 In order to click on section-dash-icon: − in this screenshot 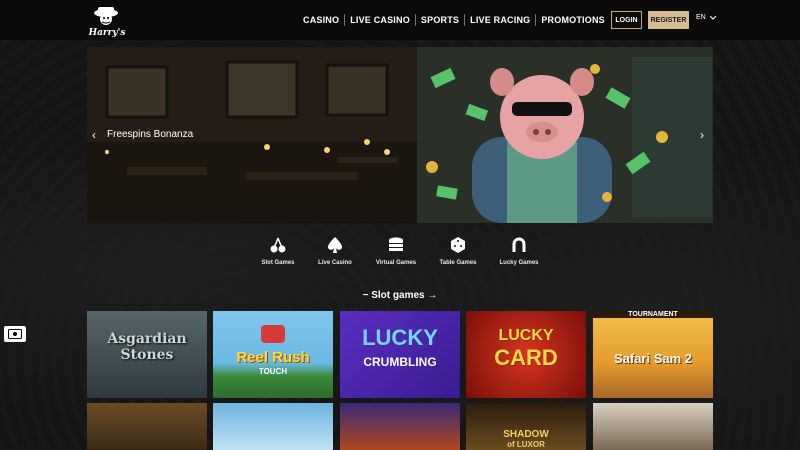, I will do `click(367, 295)`.